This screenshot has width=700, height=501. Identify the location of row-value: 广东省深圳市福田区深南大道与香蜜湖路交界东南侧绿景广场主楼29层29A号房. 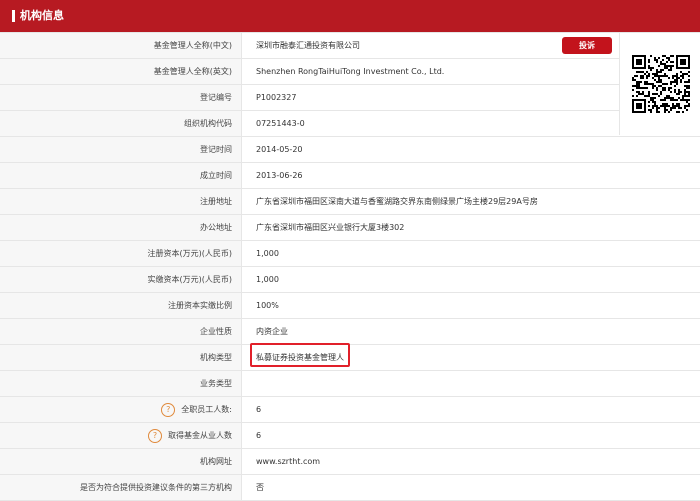
(397, 201).